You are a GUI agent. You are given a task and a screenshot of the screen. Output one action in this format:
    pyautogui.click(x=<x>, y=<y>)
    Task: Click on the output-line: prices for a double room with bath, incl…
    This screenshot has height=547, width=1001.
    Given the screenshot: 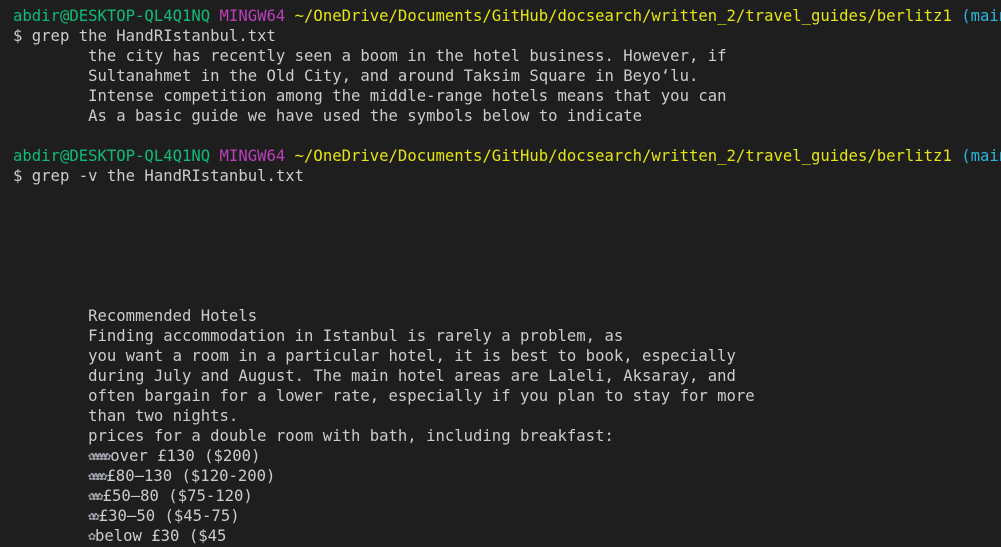 What is the action you would take?
    pyautogui.click(x=313, y=436)
    